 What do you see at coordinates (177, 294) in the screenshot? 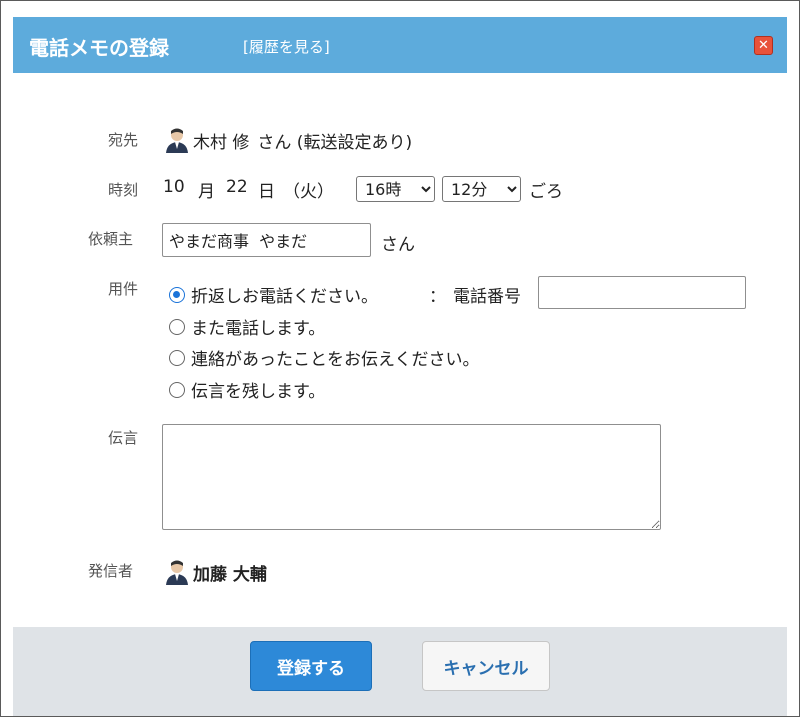
I see `radio-checked` at bounding box center [177, 294].